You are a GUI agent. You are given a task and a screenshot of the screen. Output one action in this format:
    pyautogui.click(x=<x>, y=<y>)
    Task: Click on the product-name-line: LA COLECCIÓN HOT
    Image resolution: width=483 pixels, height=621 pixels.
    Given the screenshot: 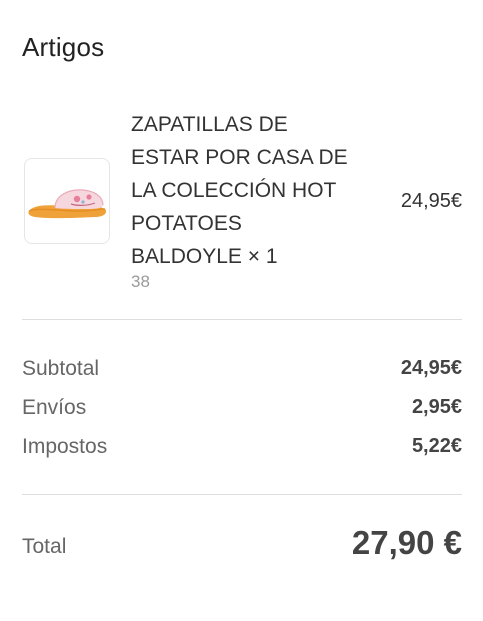 What is the action you would take?
    pyautogui.click(x=234, y=190)
    